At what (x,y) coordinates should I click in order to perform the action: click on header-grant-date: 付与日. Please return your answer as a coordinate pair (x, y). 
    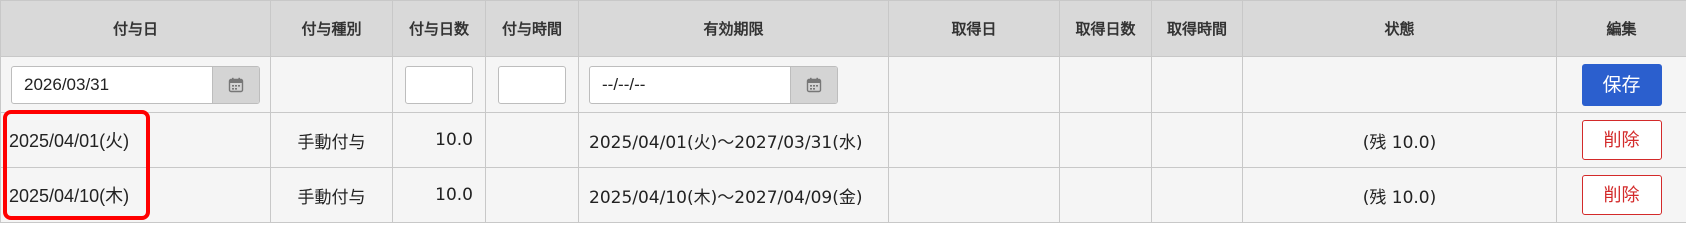
    Looking at the image, I should click on (135, 28).